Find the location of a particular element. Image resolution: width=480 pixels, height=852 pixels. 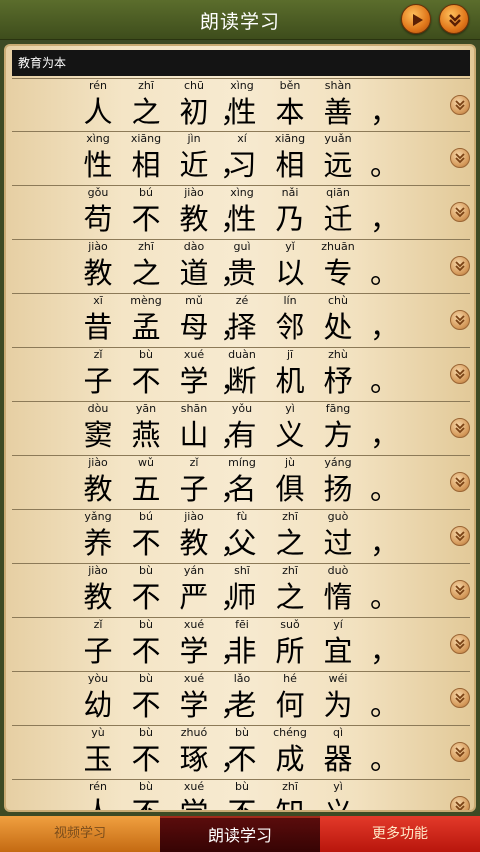

character-cell: xī 昔 is located at coordinates (98, 320).